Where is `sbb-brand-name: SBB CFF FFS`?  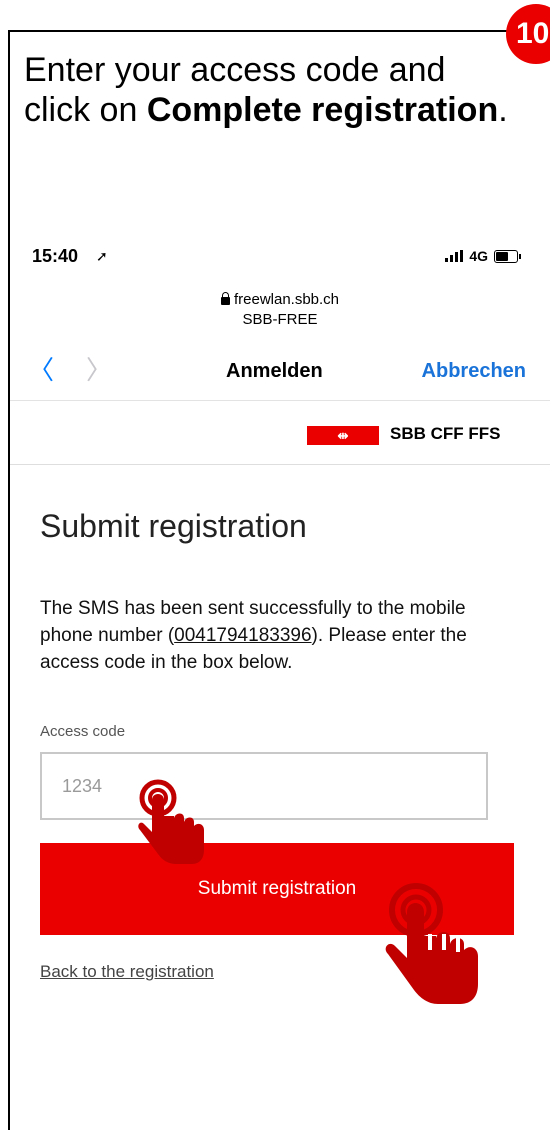
sbb-brand-name: SBB CFF FFS is located at coordinates (445, 433).